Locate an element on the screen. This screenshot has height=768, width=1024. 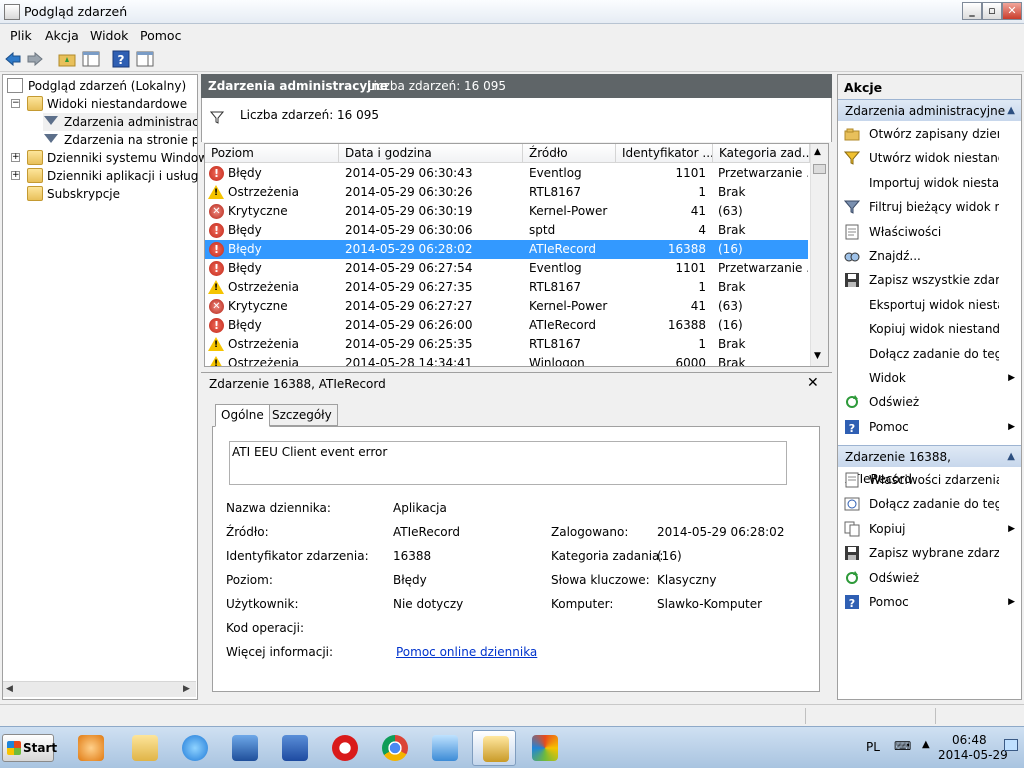
user-value: Nie dotyczy is located at coordinates (428, 604).